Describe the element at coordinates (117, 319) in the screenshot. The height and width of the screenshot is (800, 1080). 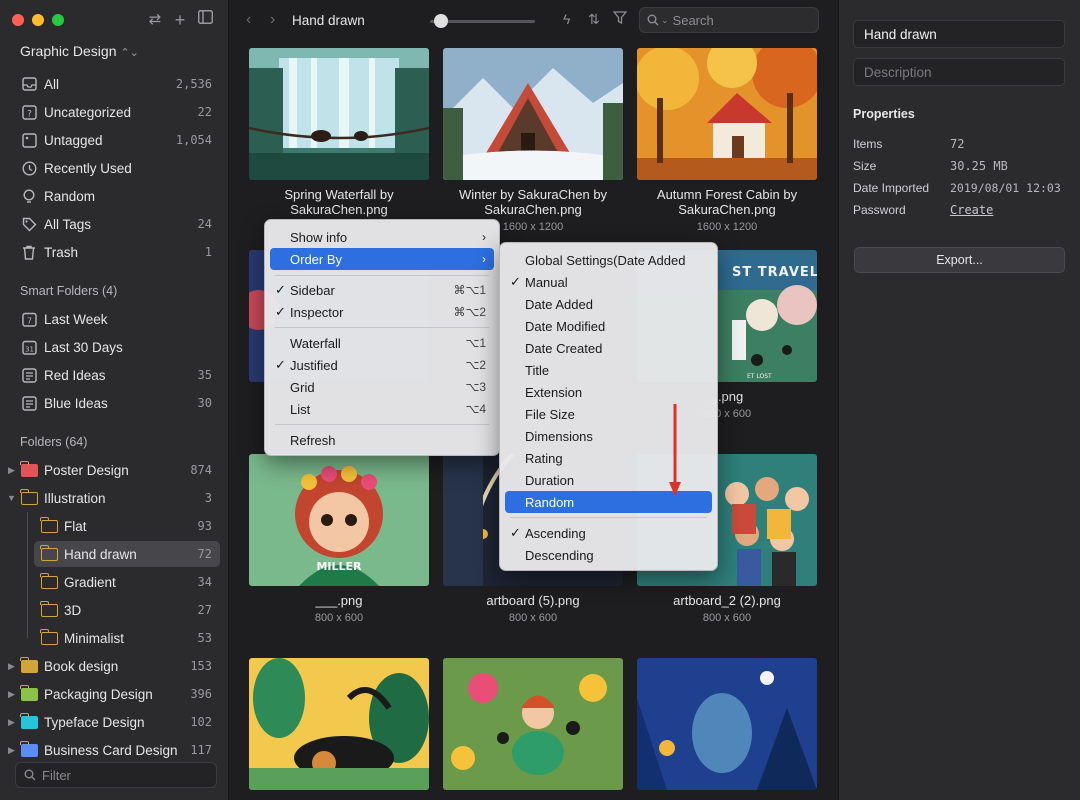
I see `sidebar-item-last-week: 7 Last Week` at that location.